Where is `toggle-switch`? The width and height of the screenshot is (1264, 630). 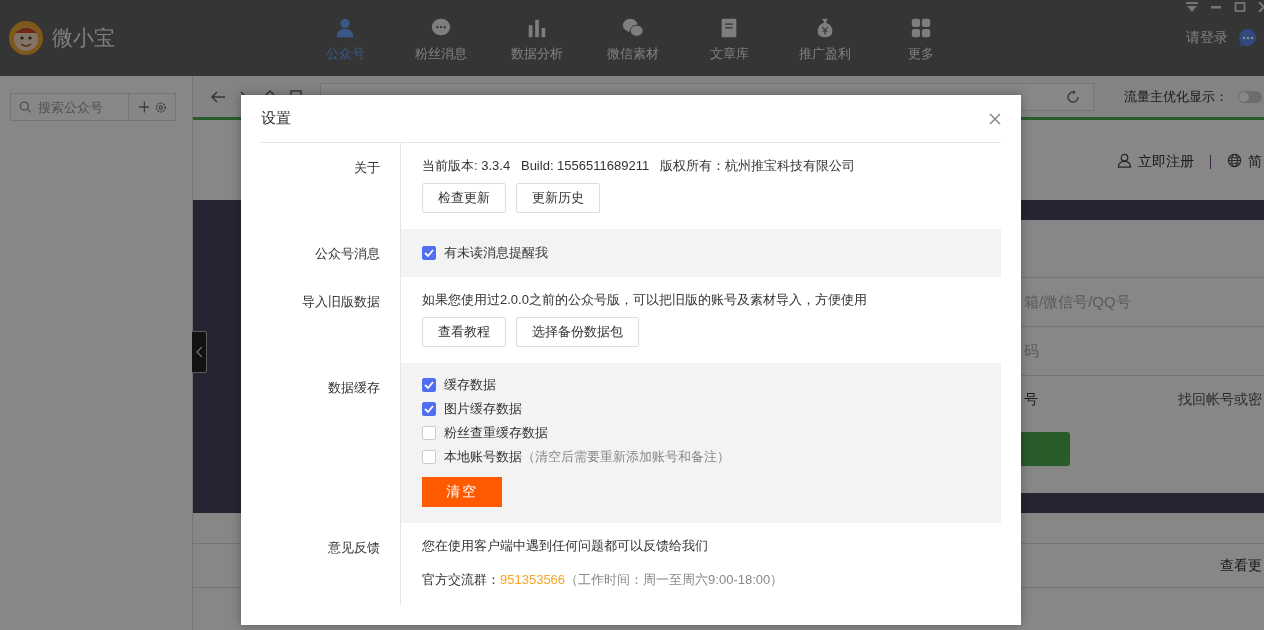 toggle-switch is located at coordinates (1250, 96).